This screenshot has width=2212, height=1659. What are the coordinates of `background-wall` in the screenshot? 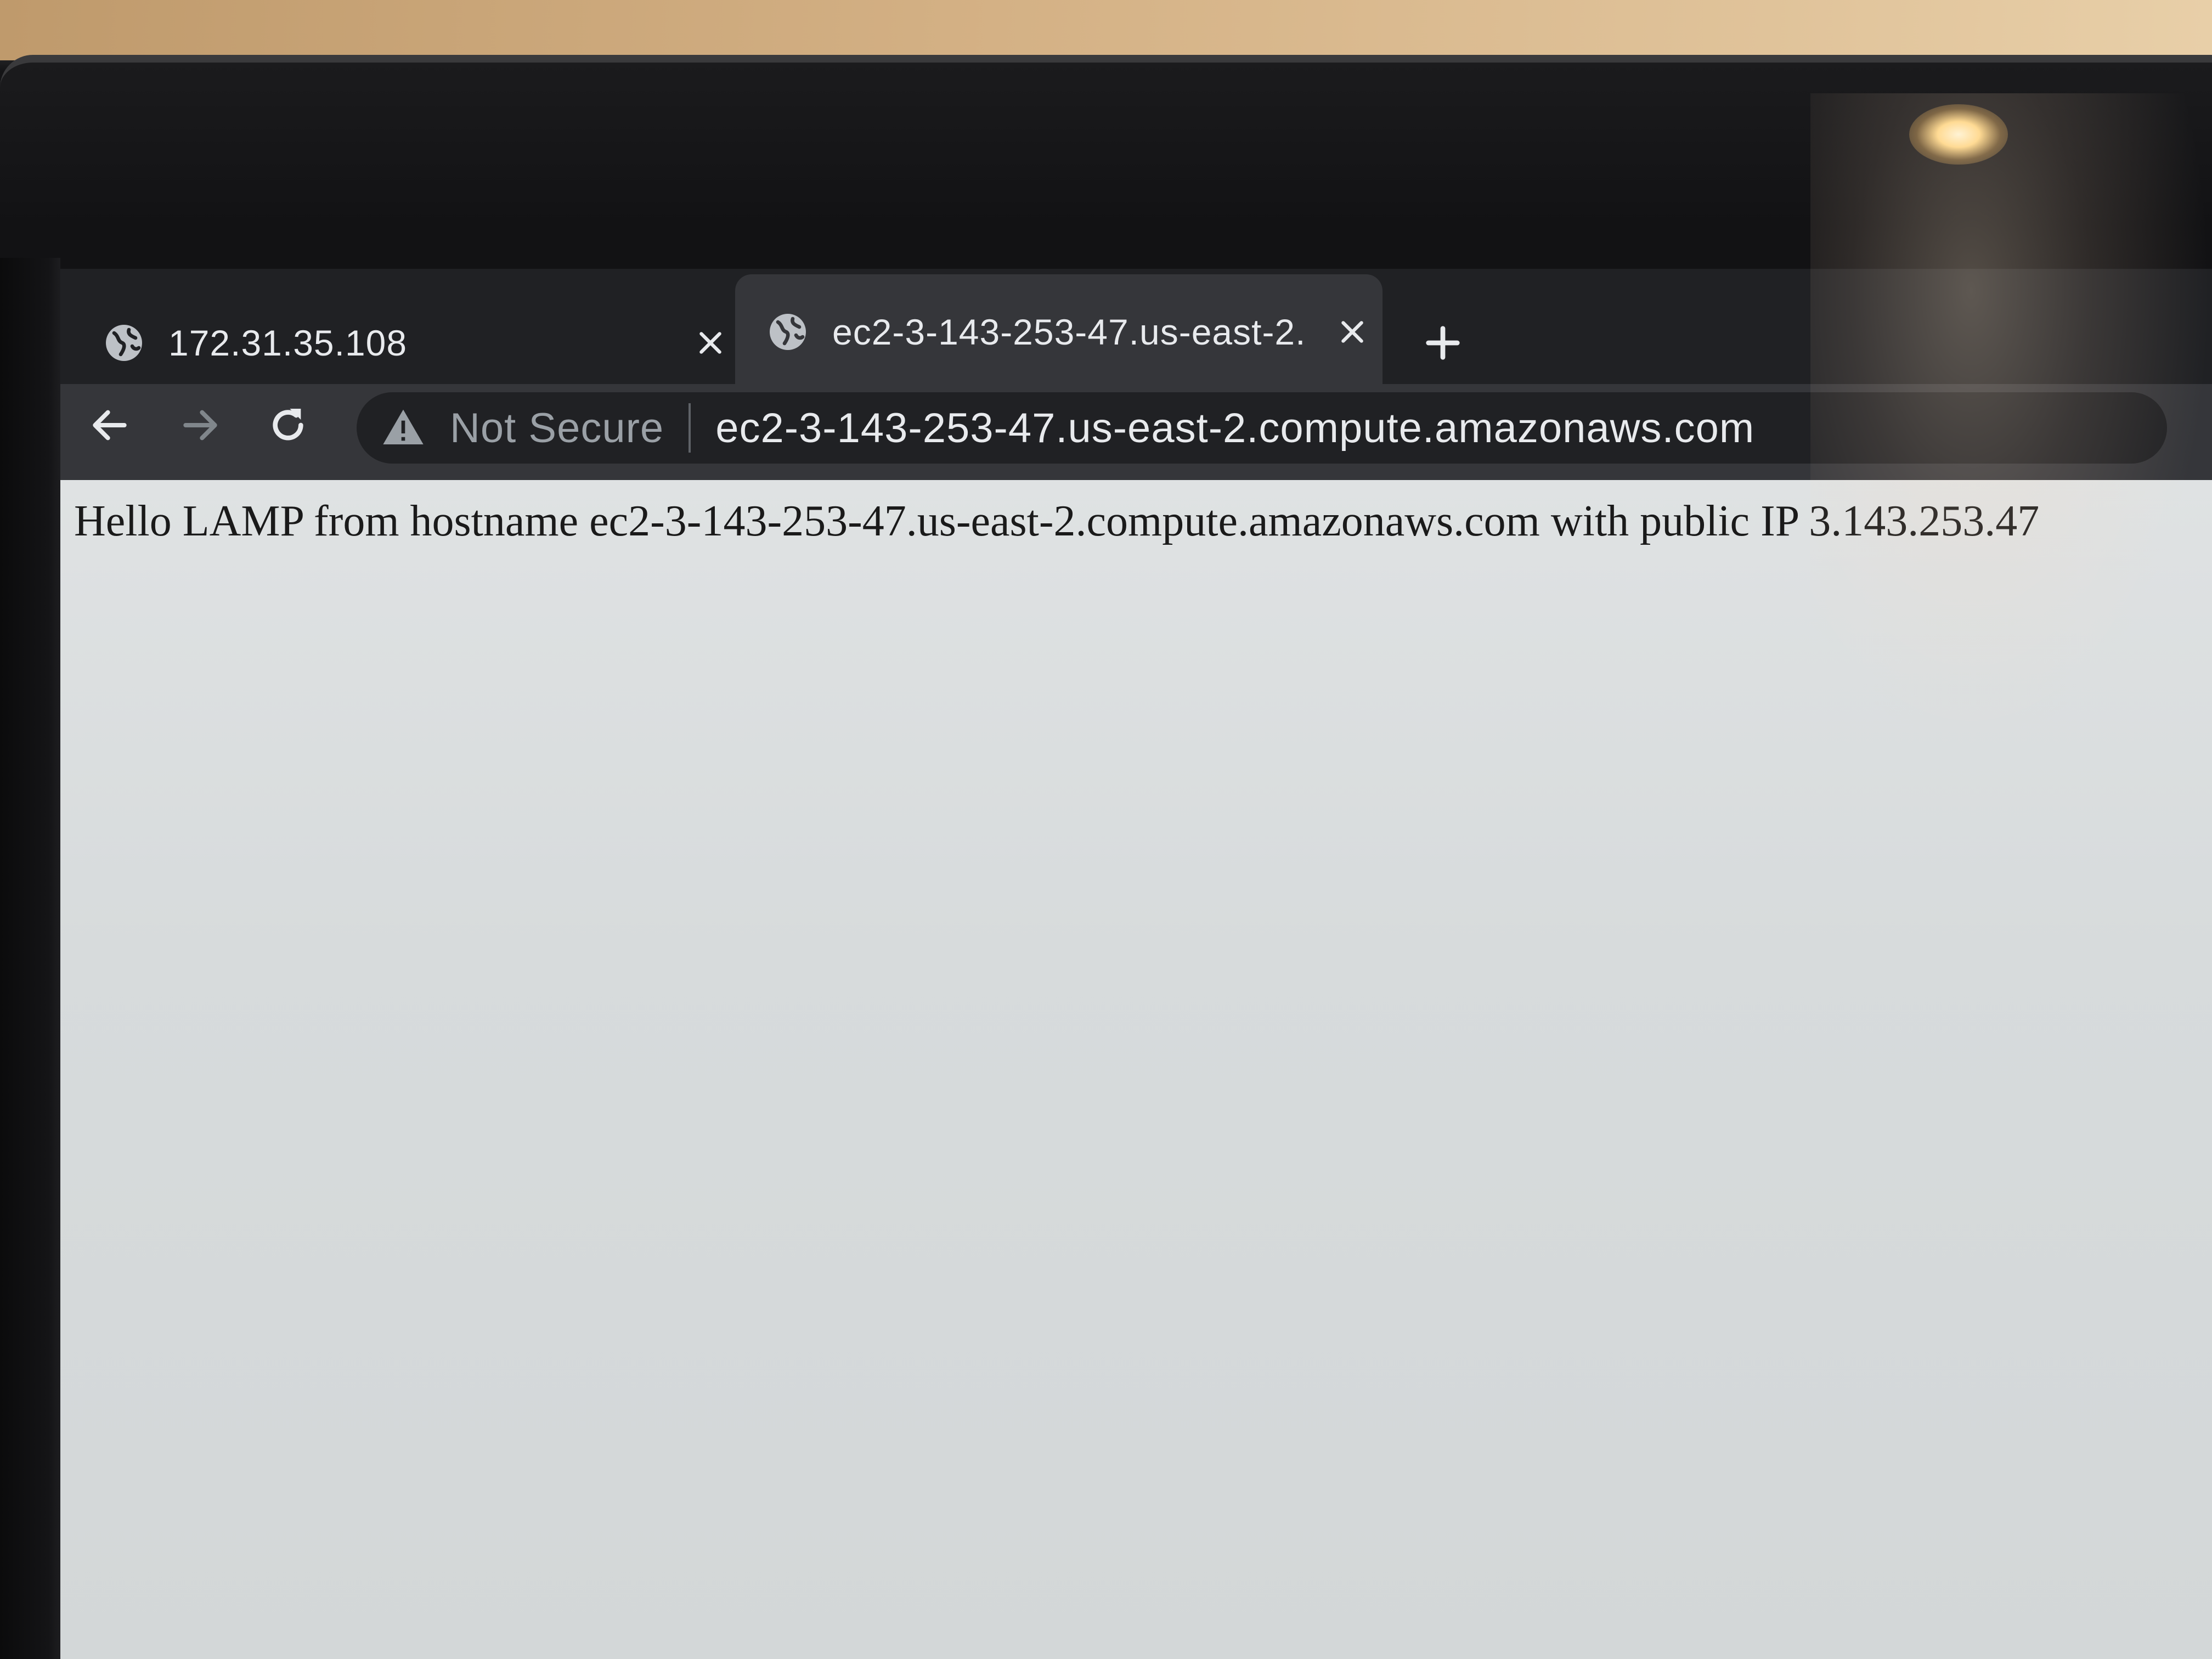 It's located at (1106, 30).